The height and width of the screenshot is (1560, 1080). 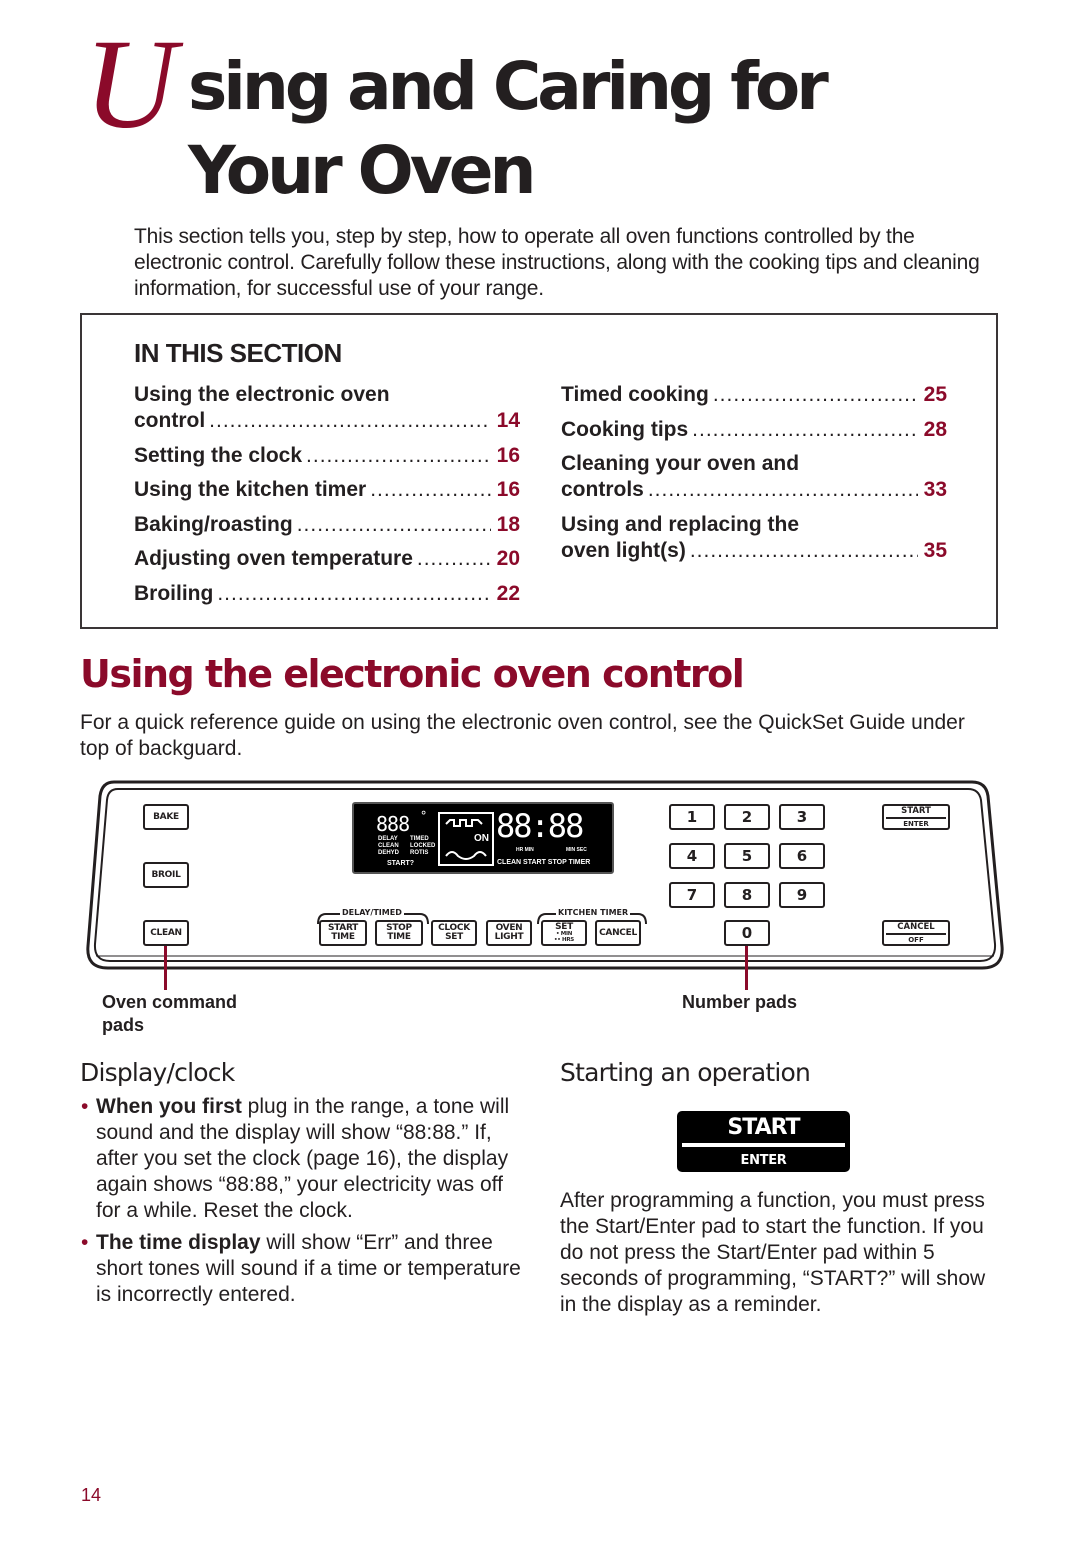 I want to click on toc-item: Cooking tips 28, so click(x=754, y=430).